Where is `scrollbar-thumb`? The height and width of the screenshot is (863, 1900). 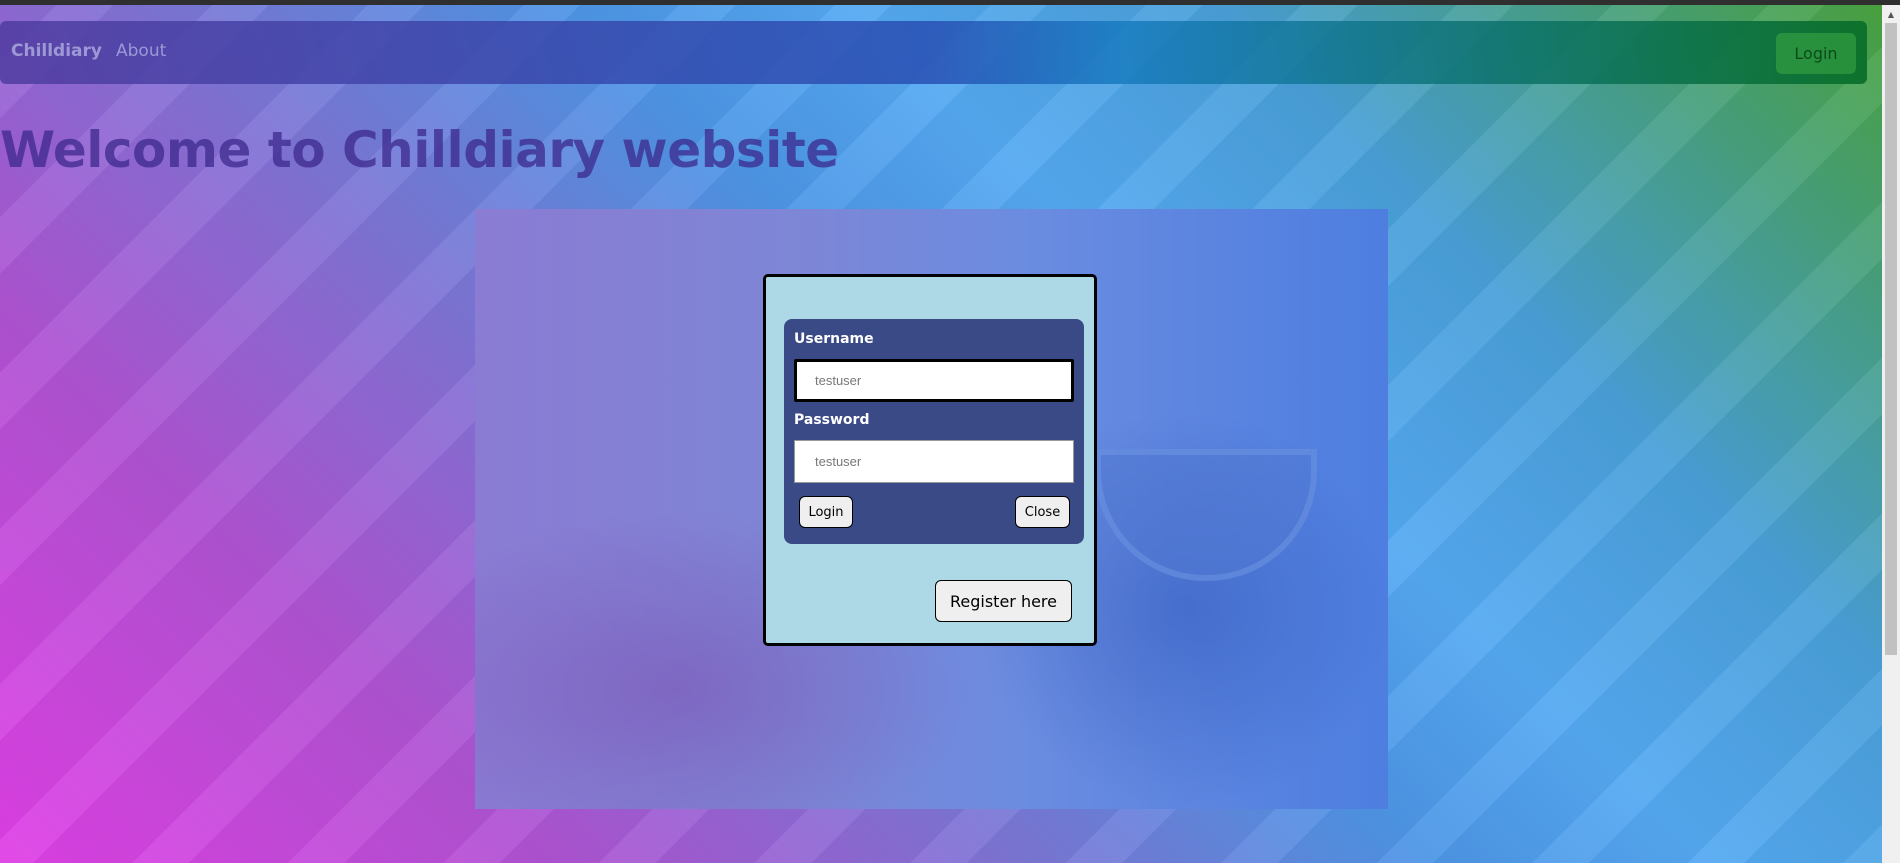 scrollbar-thumb is located at coordinates (1891, 339).